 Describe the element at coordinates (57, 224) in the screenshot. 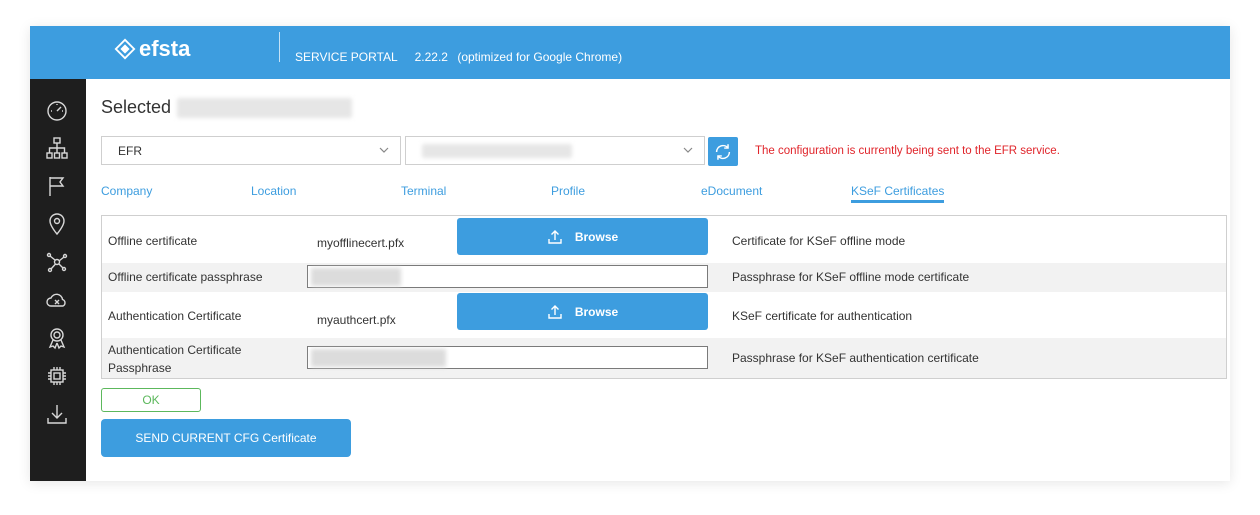

I see `location-pin-icon` at that location.